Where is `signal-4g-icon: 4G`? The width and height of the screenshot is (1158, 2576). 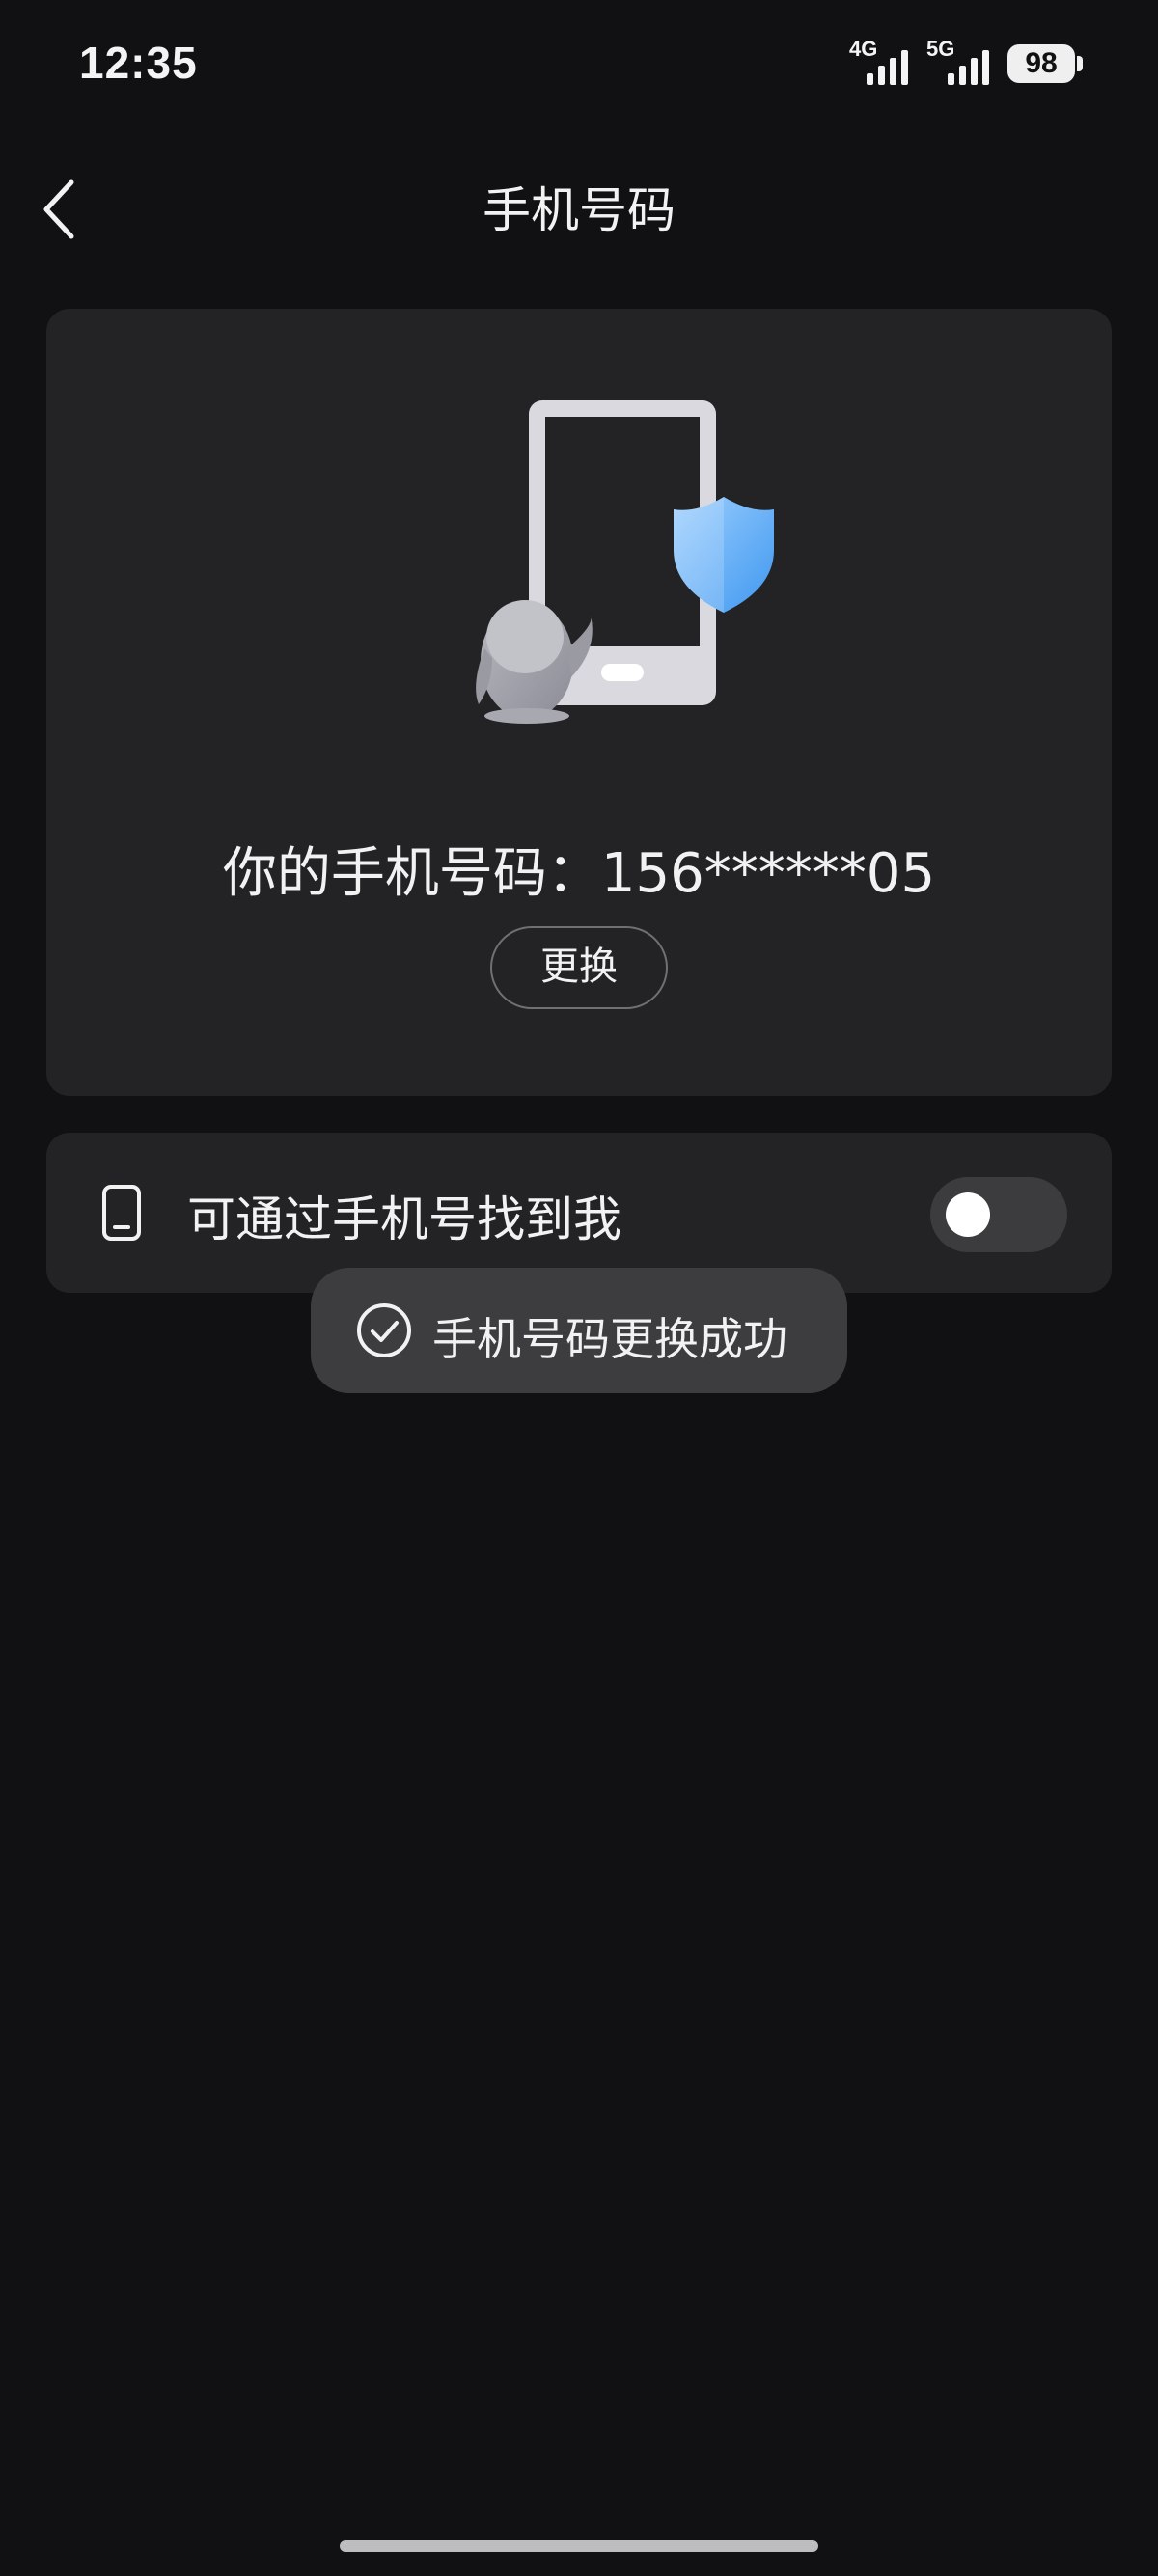
signal-4g-icon: 4G is located at coordinates (878, 61).